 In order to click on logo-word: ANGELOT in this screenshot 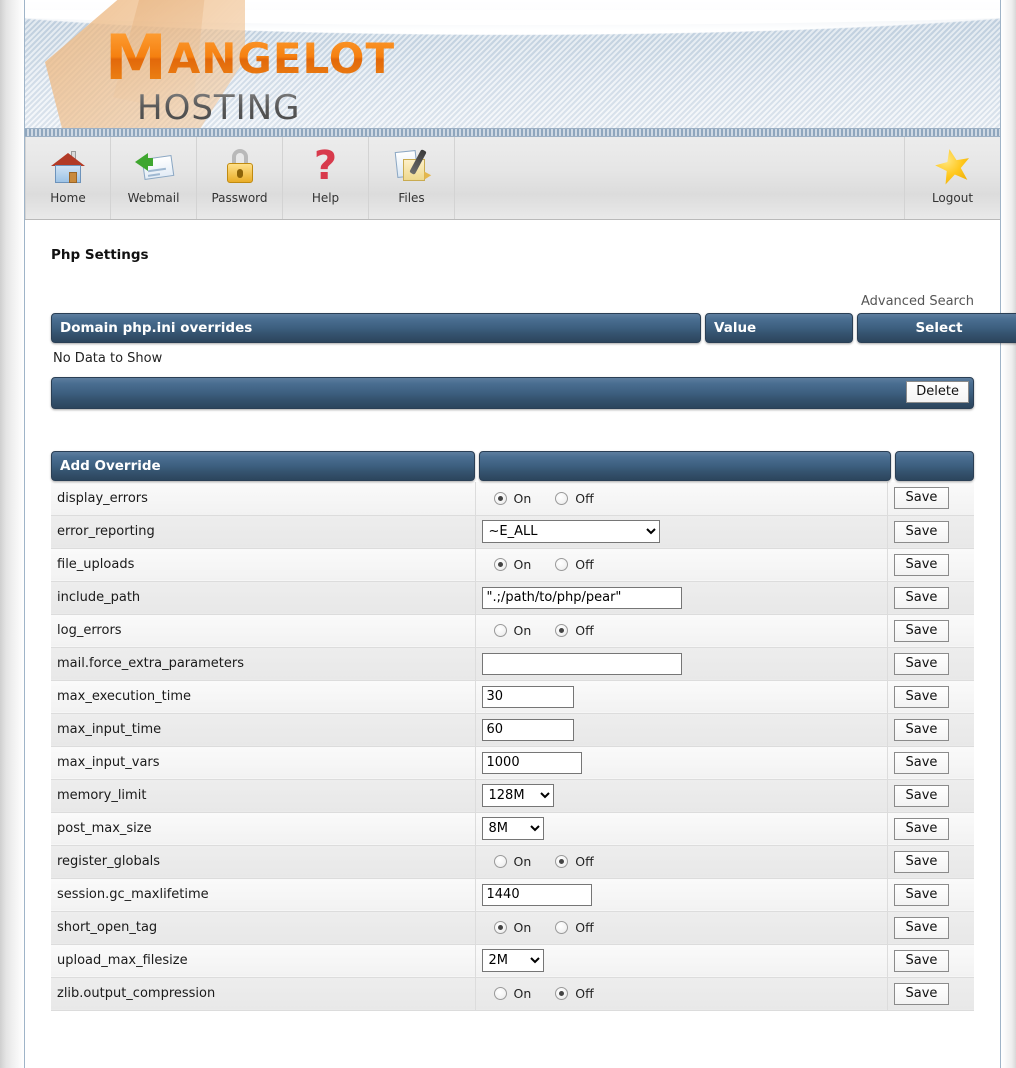, I will do `click(281, 58)`.